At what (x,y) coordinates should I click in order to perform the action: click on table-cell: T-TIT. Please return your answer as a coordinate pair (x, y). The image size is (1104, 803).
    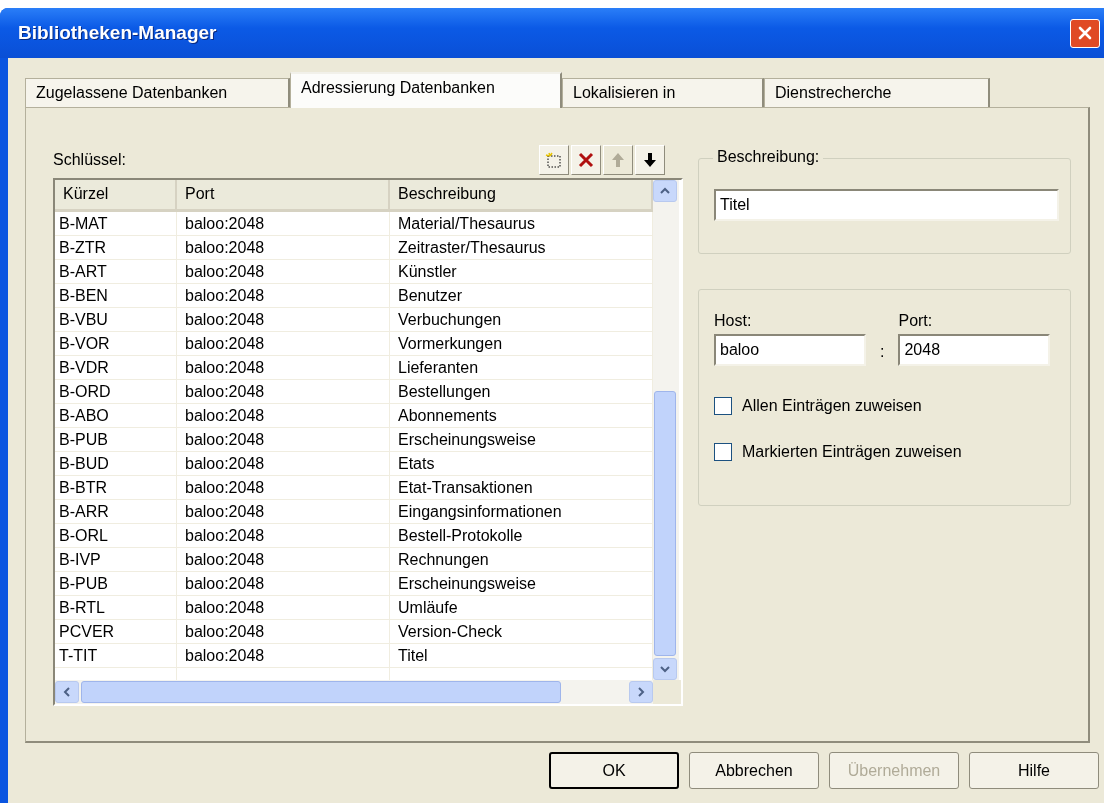
    Looking at the image, I should click on (116, 655).